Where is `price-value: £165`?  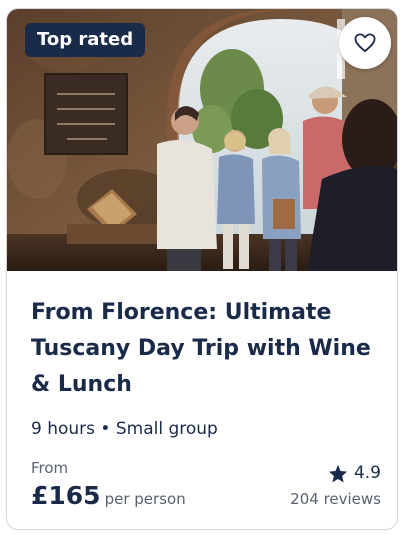 price-value: £165 is located at coordinates (66, 495).